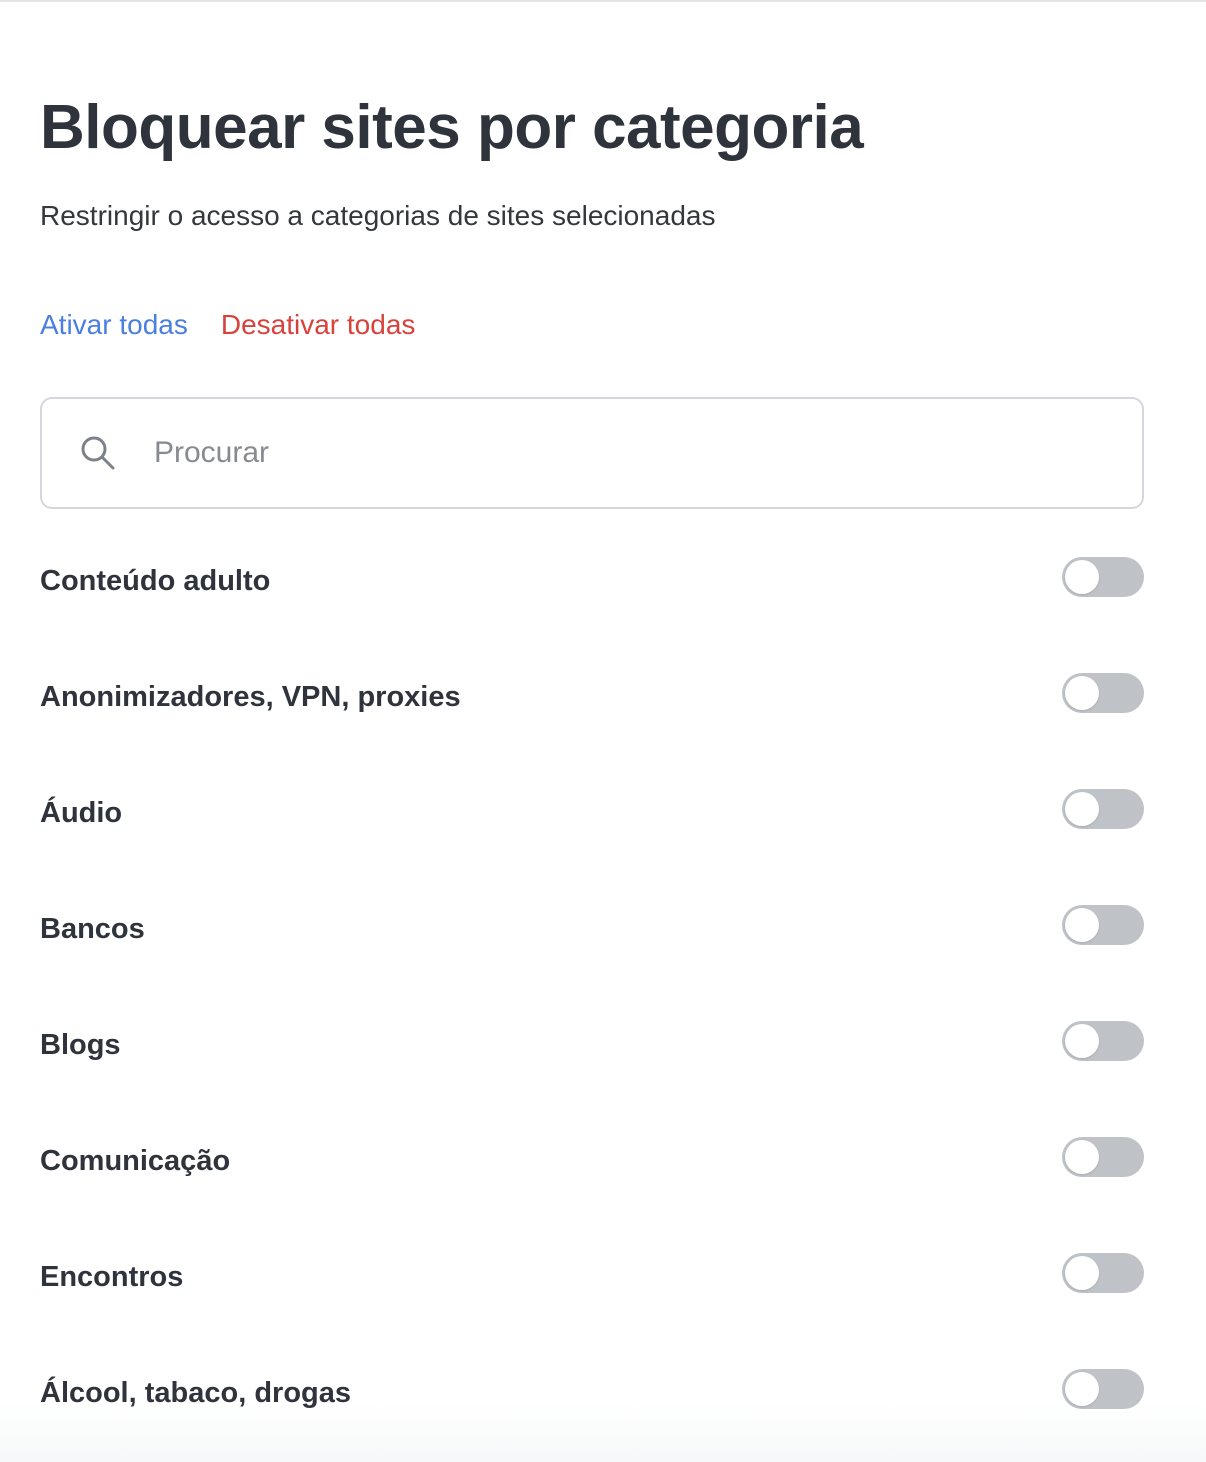 This screenshot has height=1462, width=1206. I want to click on category-row: Anonimizadores, VPN, proxies, so click(592, 695).